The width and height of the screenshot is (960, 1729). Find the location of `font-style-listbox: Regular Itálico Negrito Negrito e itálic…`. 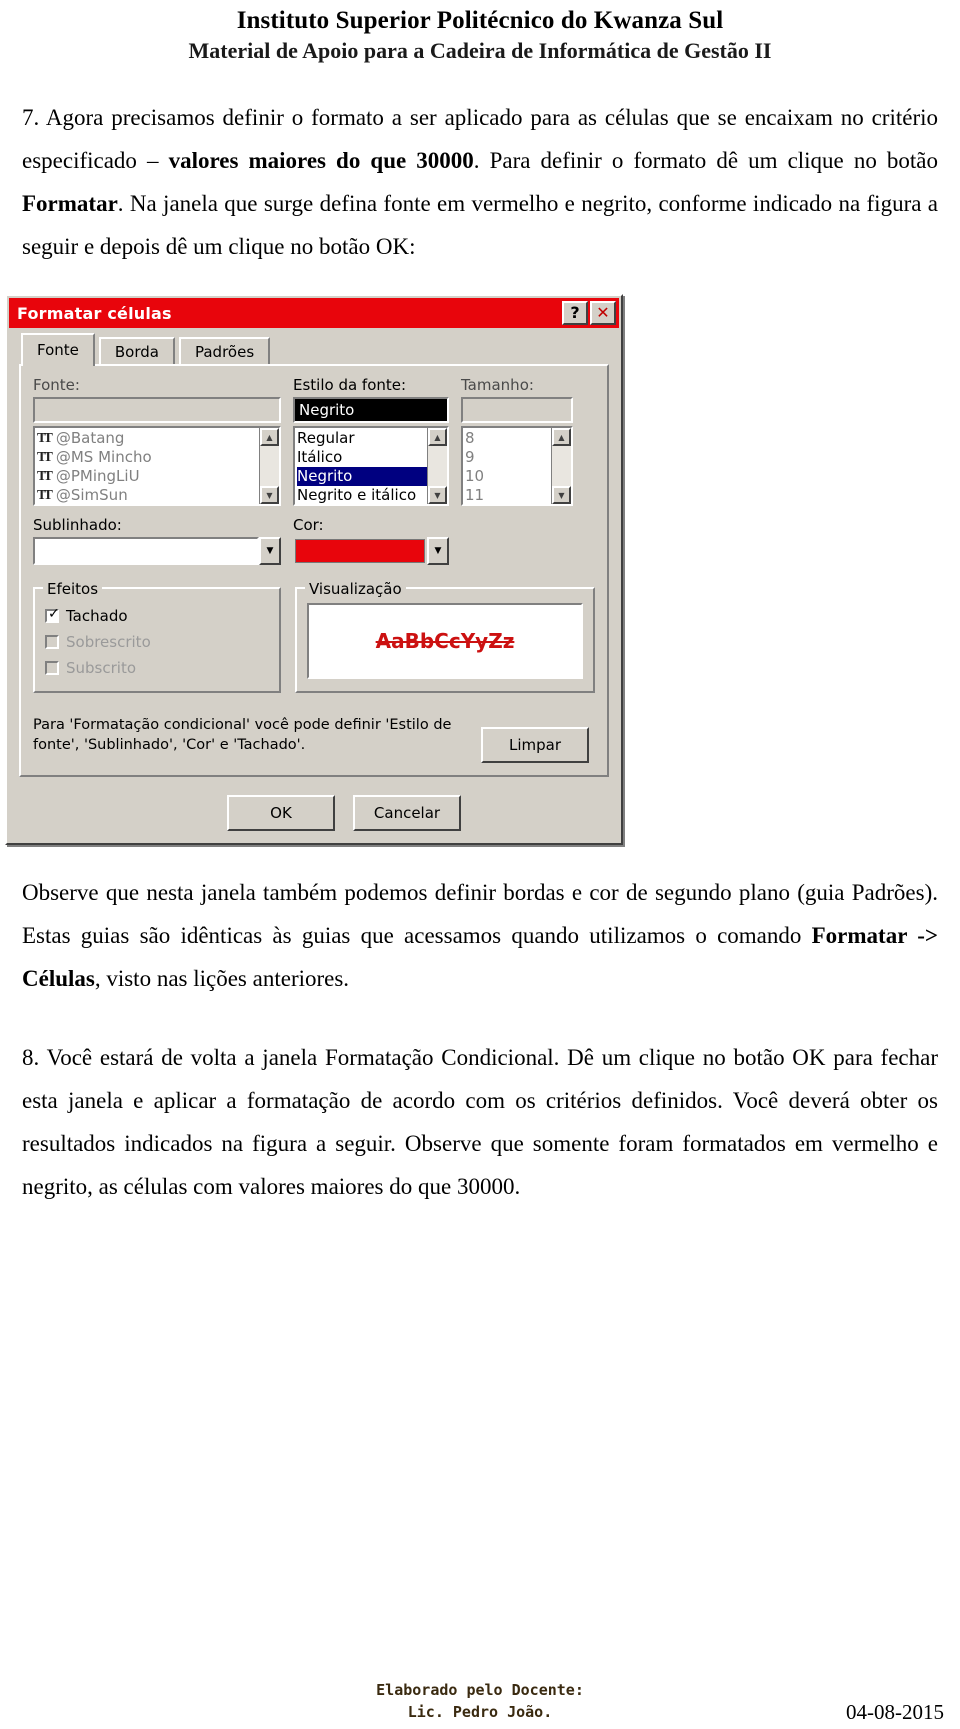

font-style-listbox: Regular Itálico Negrito Negrito e itálic… is located at coordinates (371, 466).